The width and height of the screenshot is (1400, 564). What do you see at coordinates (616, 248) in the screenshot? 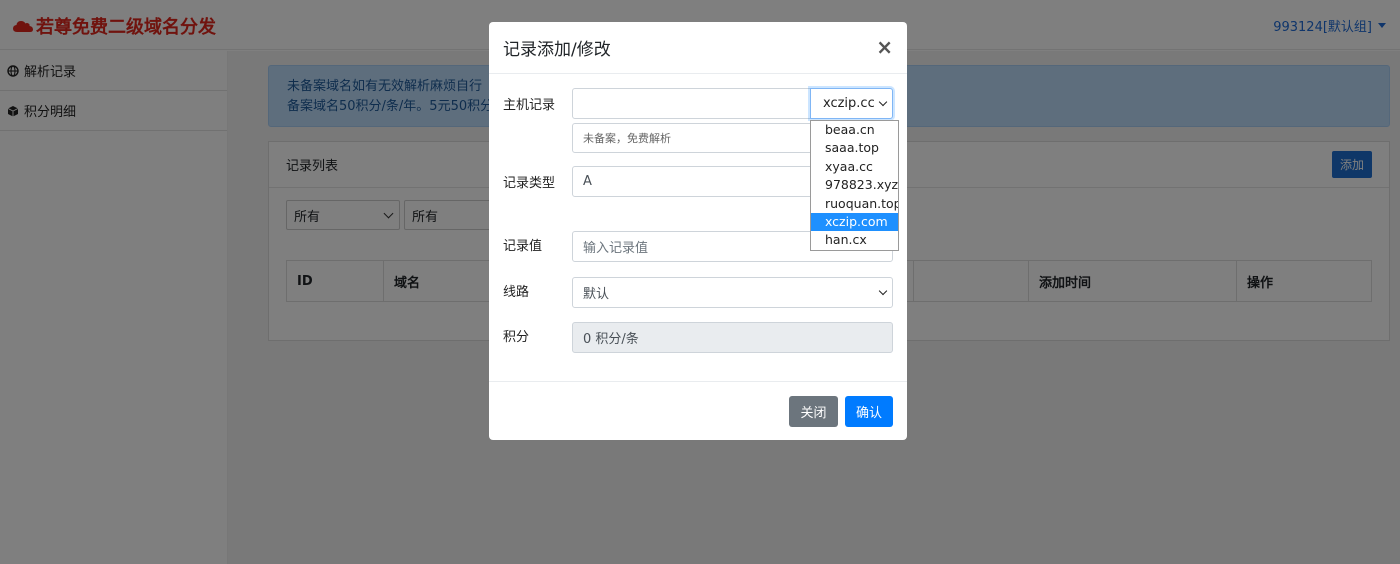
I see `record-value-placeholder: 输入记录值` at bounding box center [616, 248].